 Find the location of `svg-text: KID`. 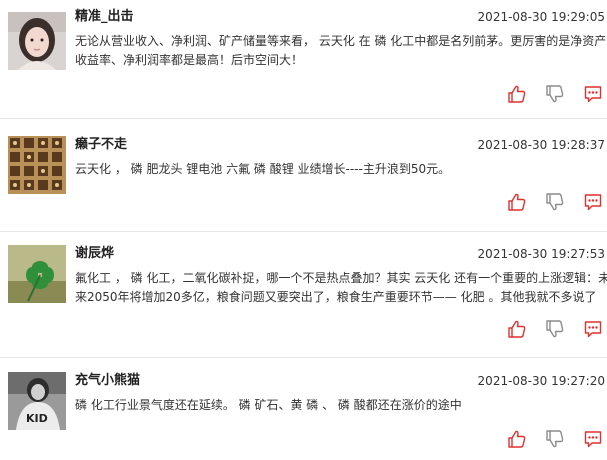

svg-text: KID is located at coordinates (37, 418).